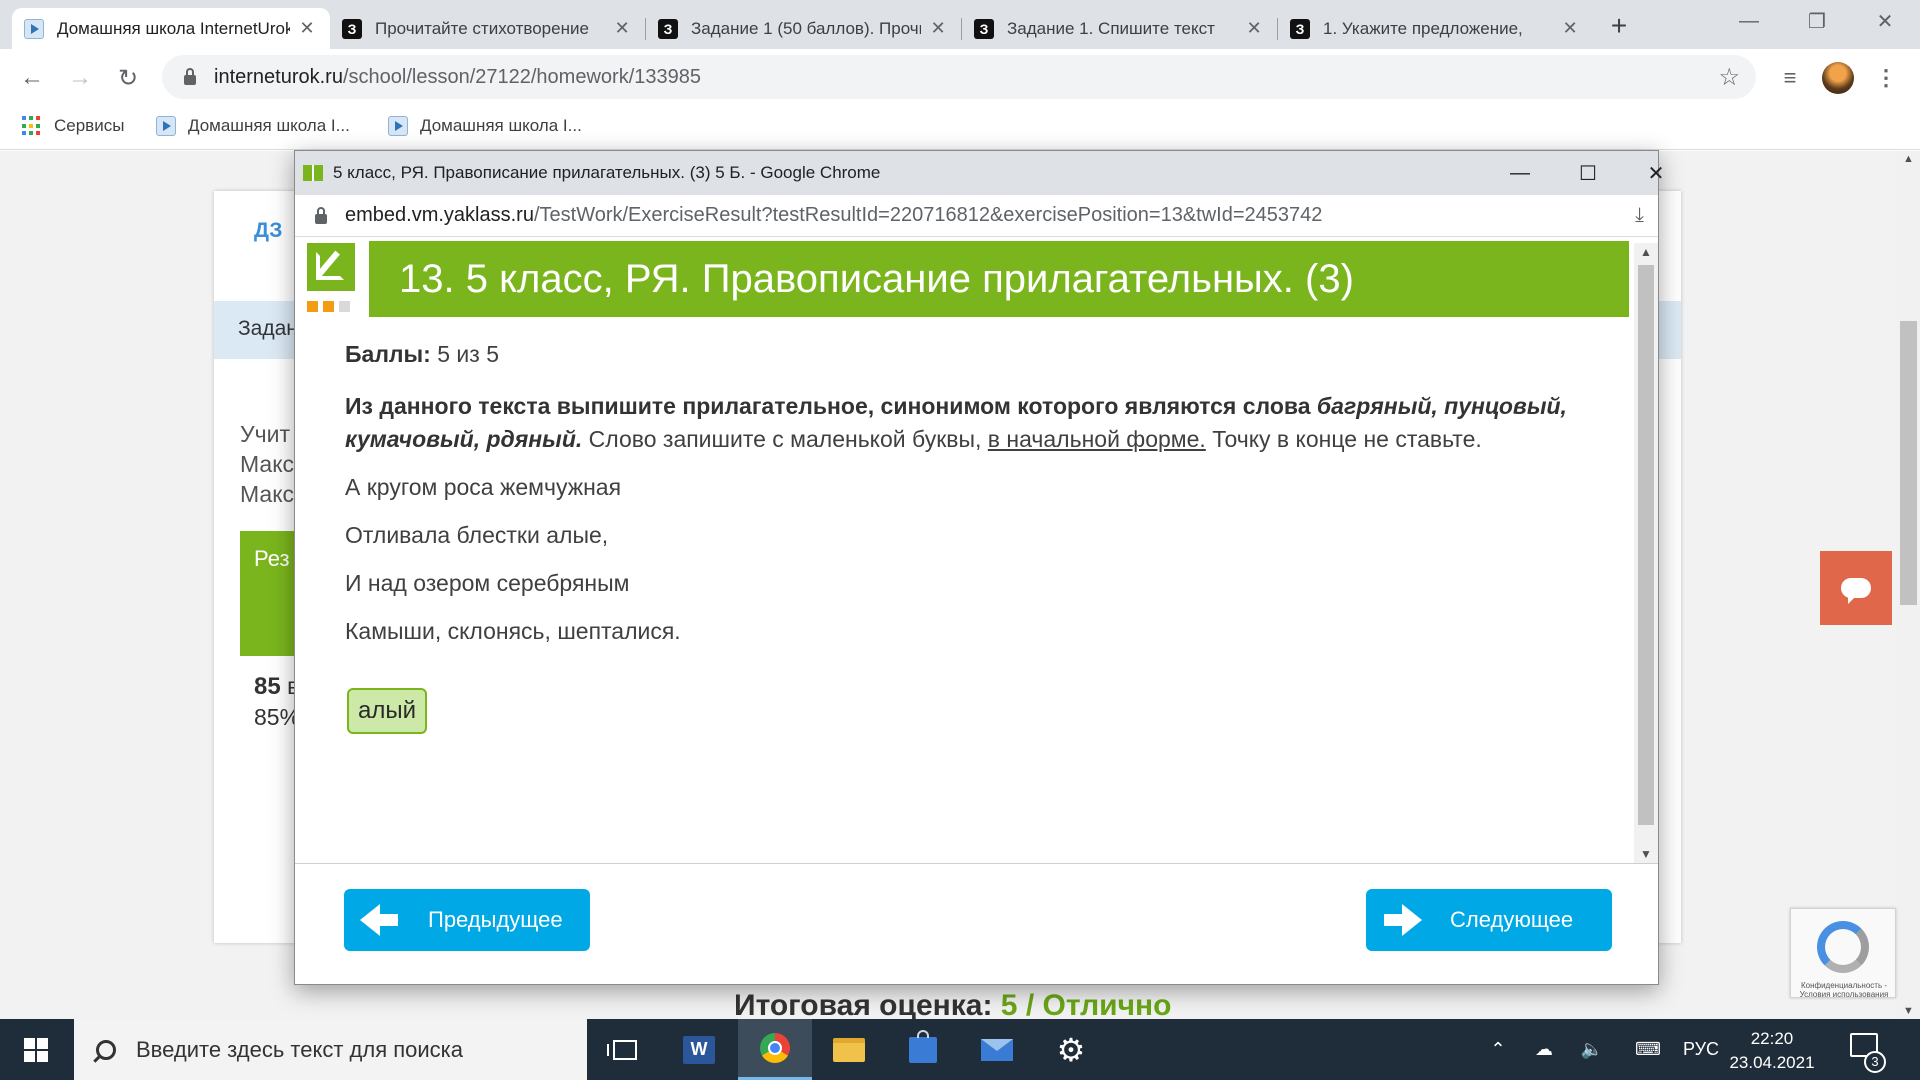  I want to click on yaklass-logo, so click(333, 278).